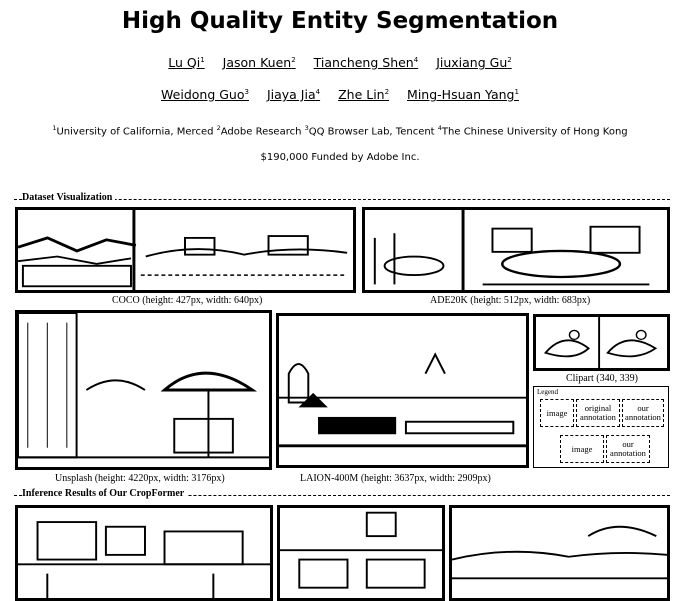 This screenshot has height=601, width=680. Describe the element at coordinates (185, 250) in the screenshot. I see `coco-image` at that location.